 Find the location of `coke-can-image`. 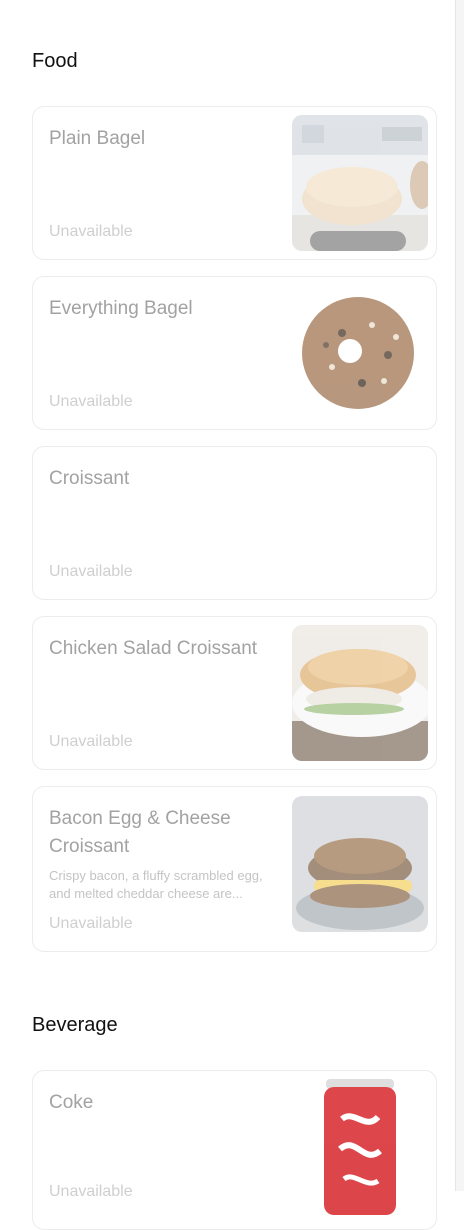

coke-can-image is located at coordinates (360, 1147).